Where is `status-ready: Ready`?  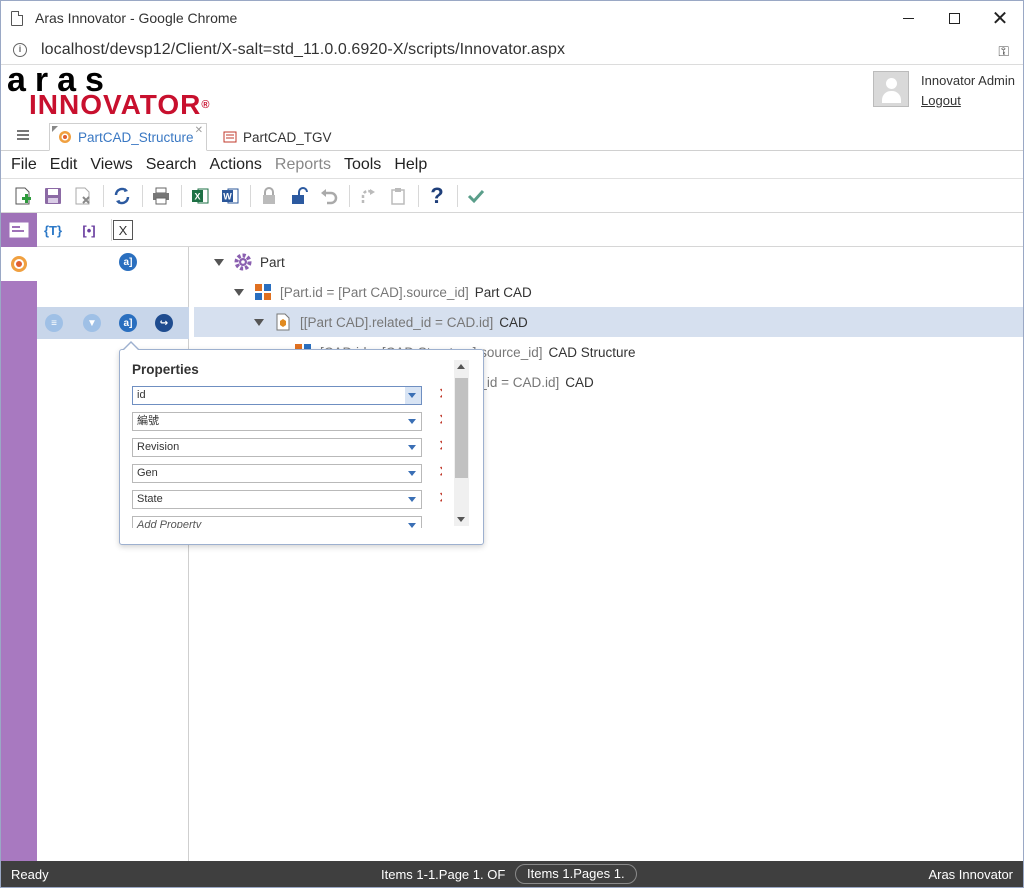
status-ready: Ready is located at coordinates (30, 874).